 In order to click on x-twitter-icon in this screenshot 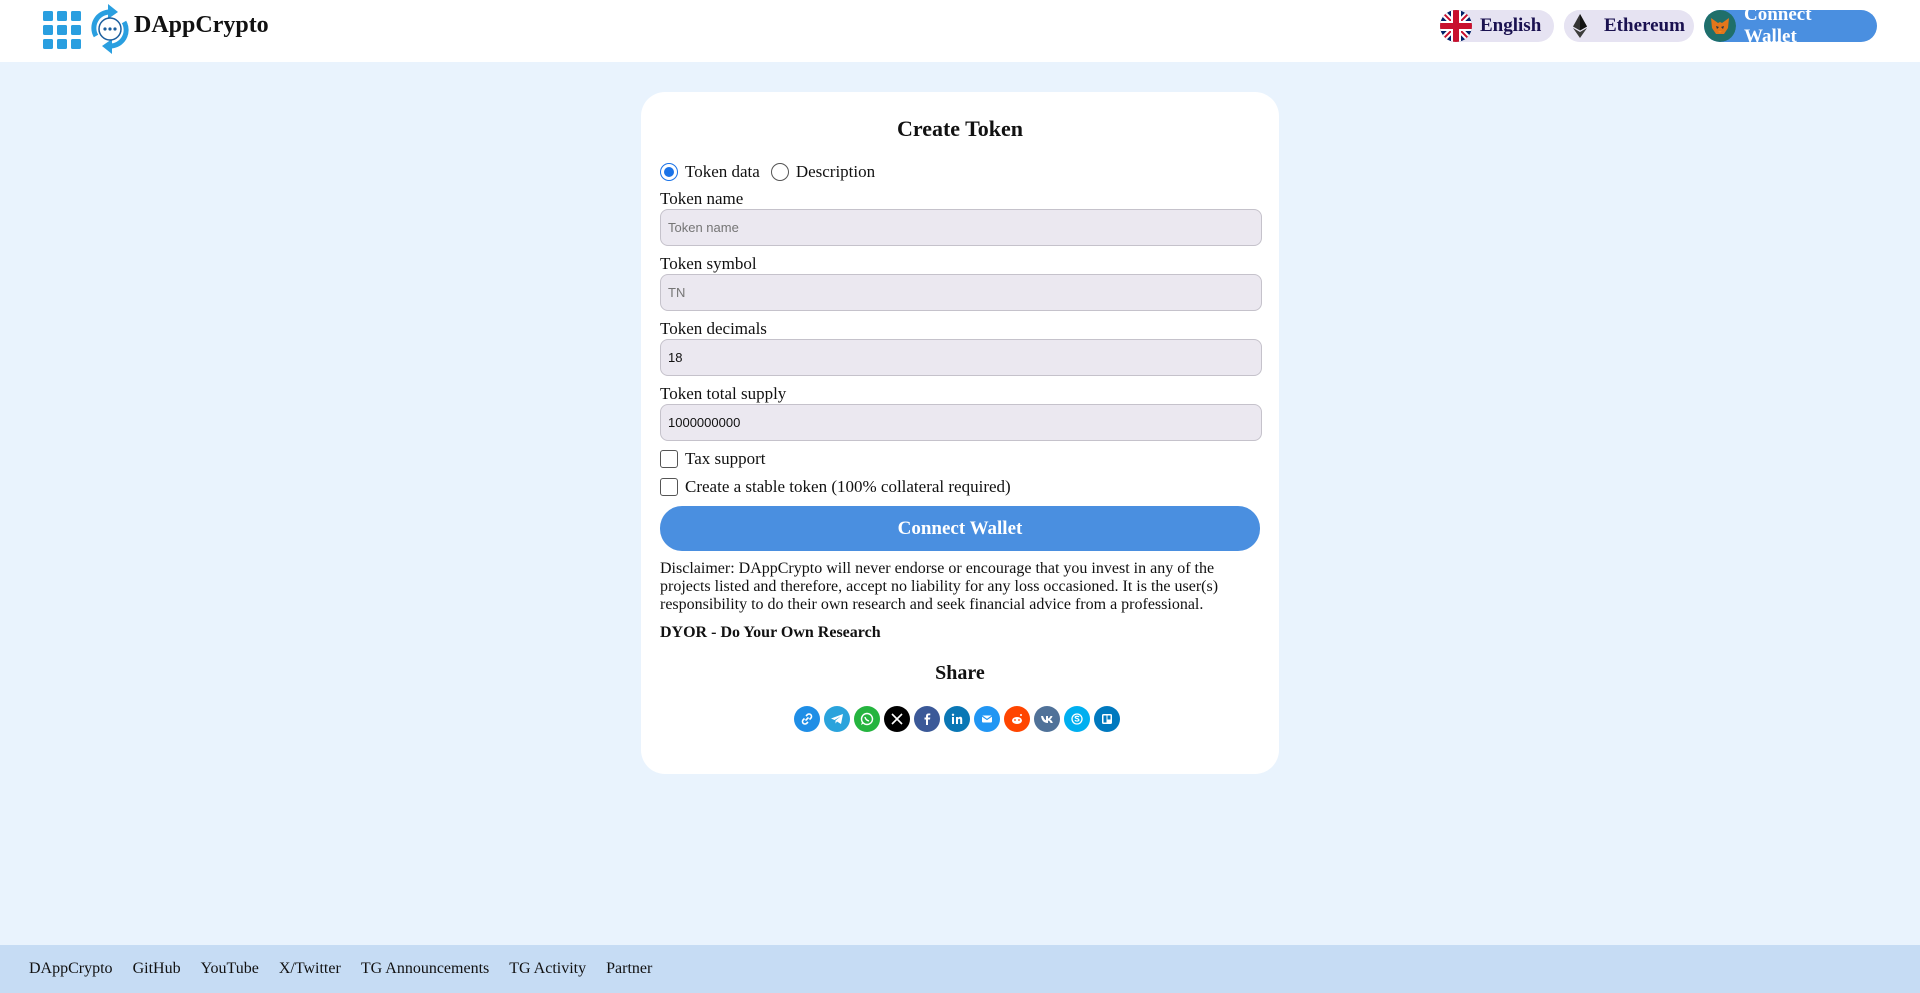, I will do `click(897, 719)`.